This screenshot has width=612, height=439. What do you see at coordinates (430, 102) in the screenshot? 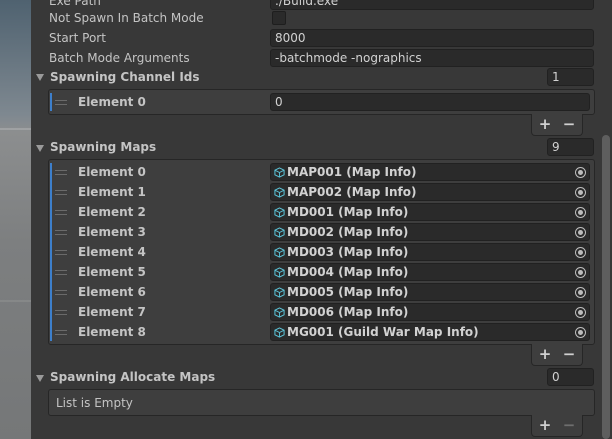
I see `channel-element-field: 0` at bounding box center [430, 102].